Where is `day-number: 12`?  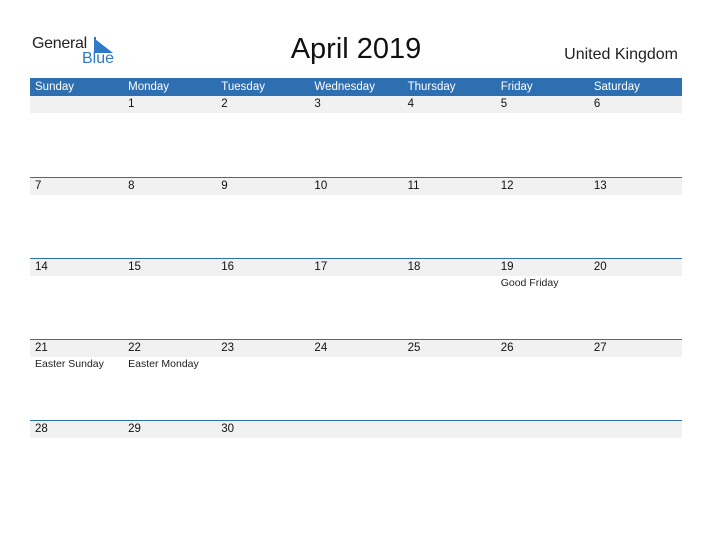
day-number: 12 is located at coordinates (507, 186).